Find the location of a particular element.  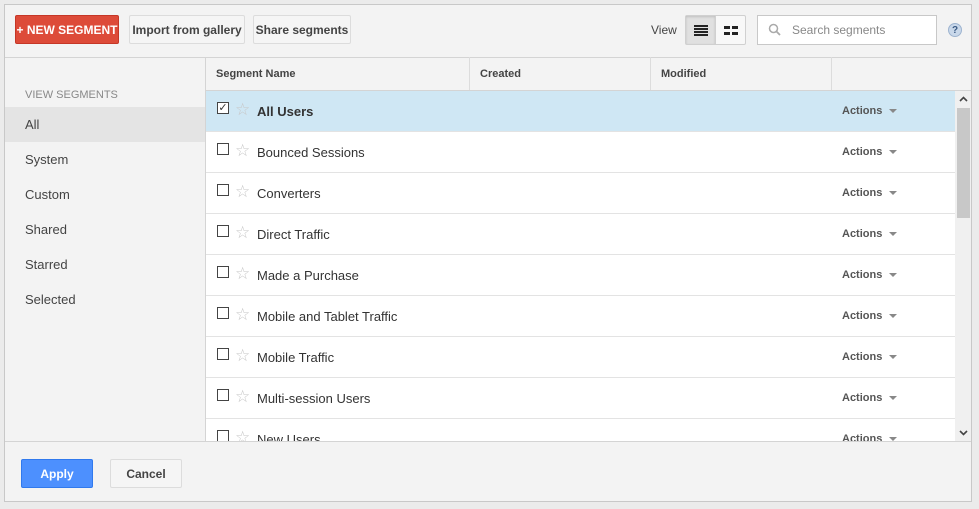

segment-name: Made a Purchase is located at coordinates (308, 275).